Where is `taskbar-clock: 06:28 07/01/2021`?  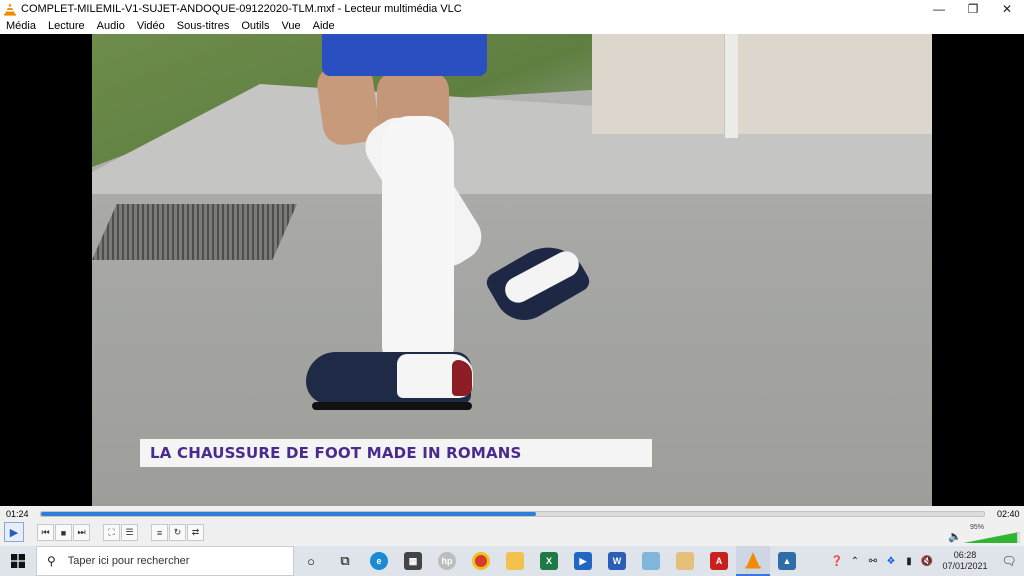 taskbar-clock: 06:28 07/01/2021 is located at coordinates (965, 561).